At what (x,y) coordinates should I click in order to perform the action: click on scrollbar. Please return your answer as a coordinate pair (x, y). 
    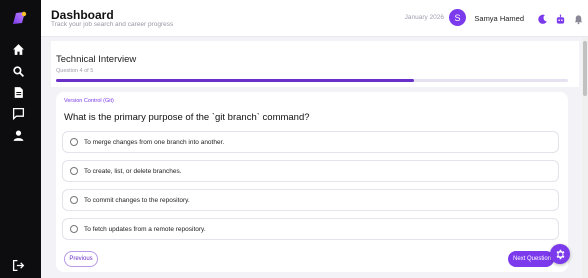
    Looking at the image, I should click on (585, 157).